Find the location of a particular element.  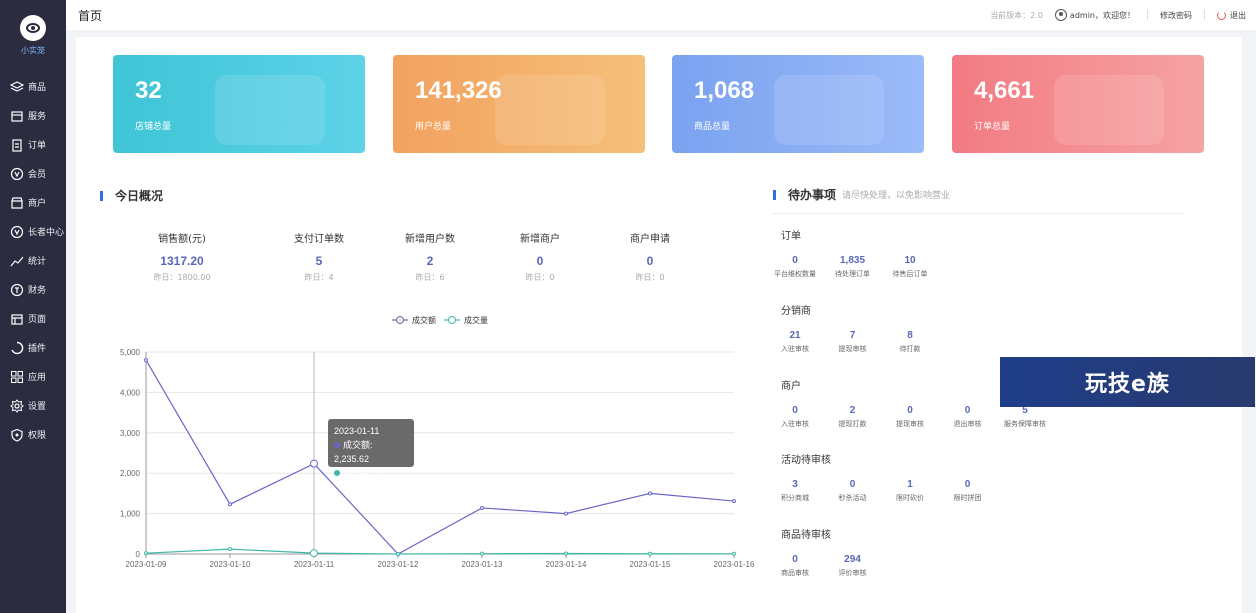

y-tick-label: 2,000 is located at coordinates (130, 473).